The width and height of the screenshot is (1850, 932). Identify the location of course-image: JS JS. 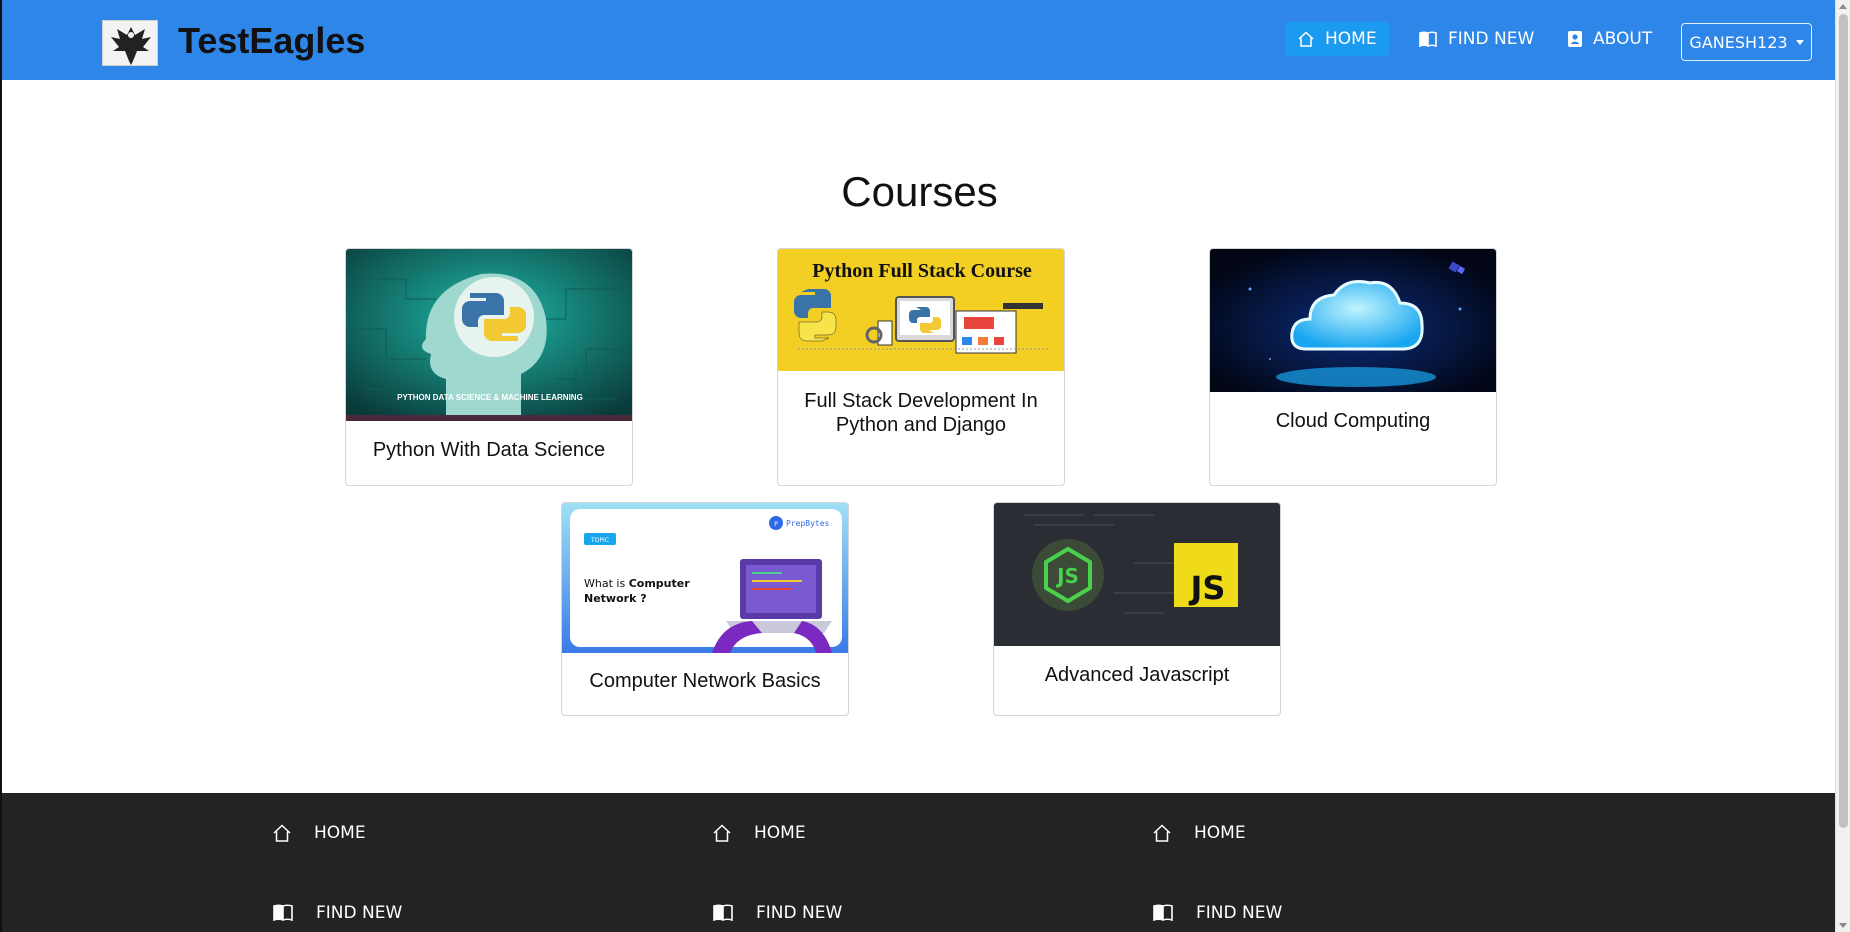
(1137, 574).